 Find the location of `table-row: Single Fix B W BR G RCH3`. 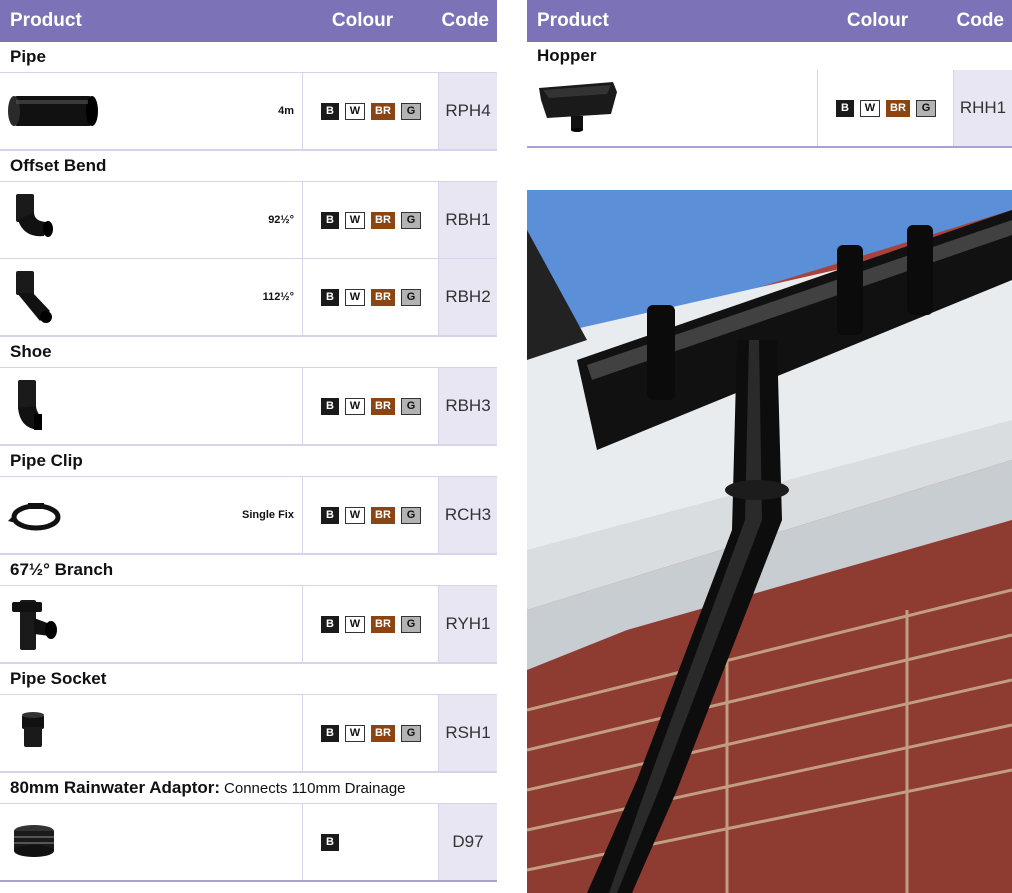

table-row: Single Fix B W BR G RCH3 is located at coordinates (248, 516).